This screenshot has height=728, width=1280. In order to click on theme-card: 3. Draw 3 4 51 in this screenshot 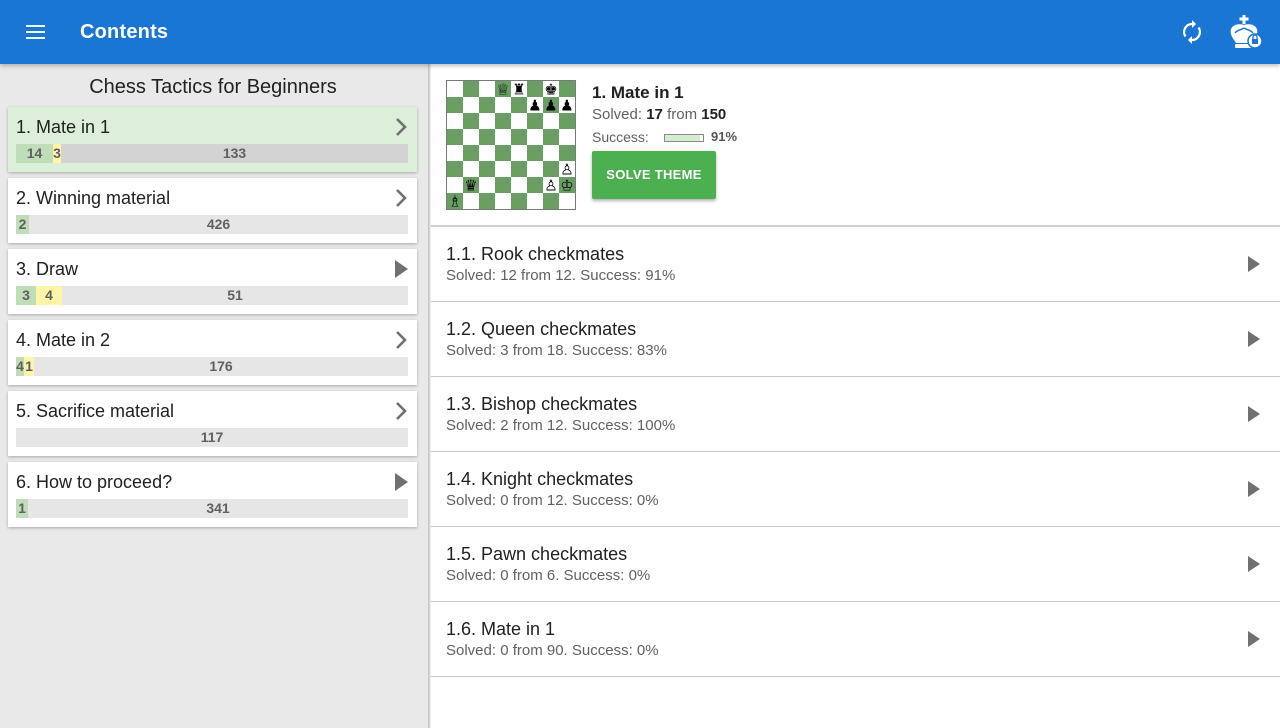, I will do `click(212, 281)`.